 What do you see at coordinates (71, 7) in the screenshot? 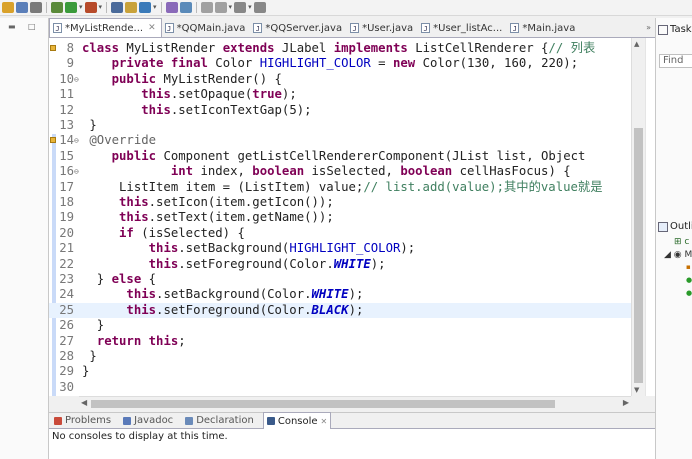
I see `run-icon` at bounding box center [71, 7].